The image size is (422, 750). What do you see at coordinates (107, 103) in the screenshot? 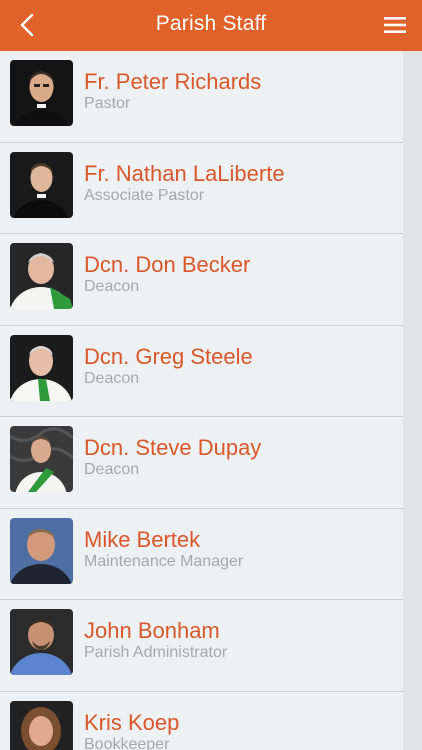
I see `staff-role: Pastor` at bounding box center [107, 103].